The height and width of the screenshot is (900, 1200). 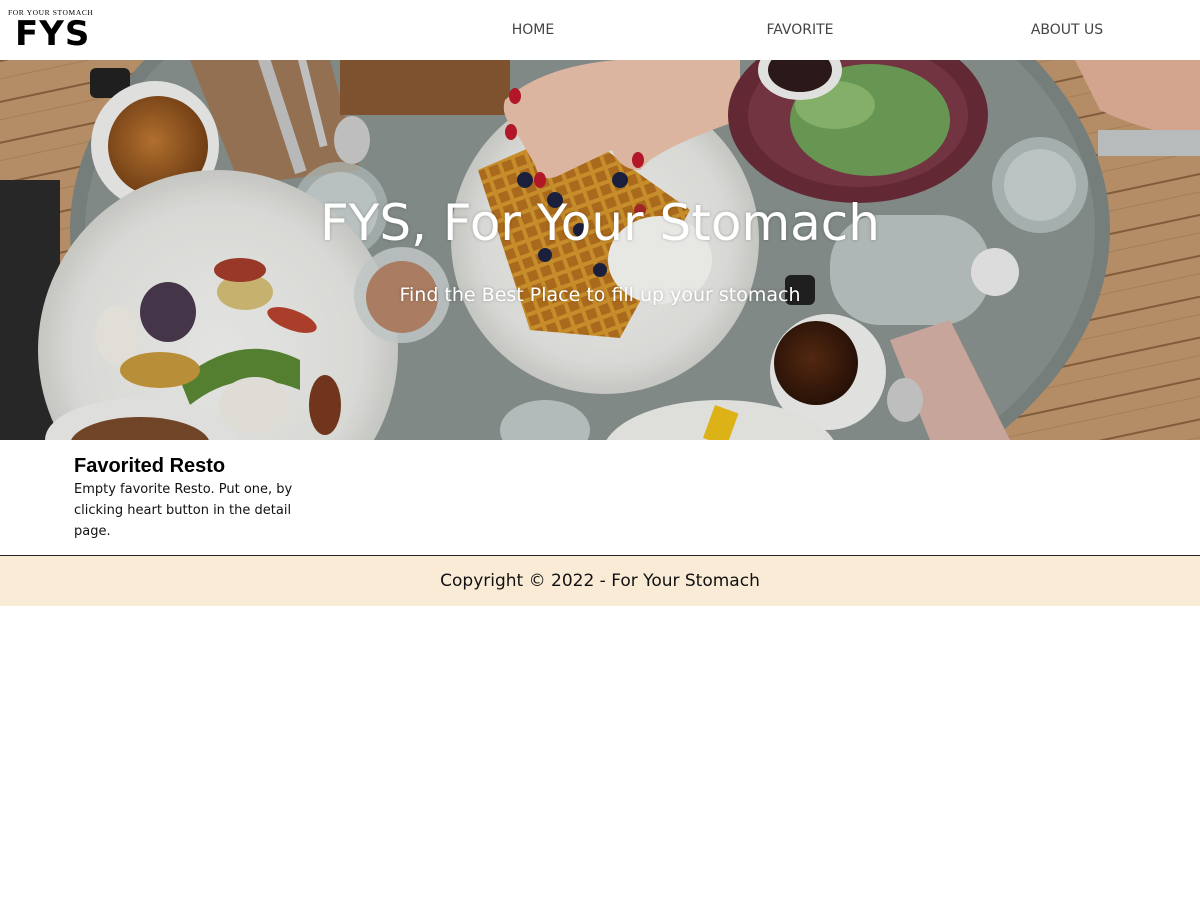 What do you see at coordinates (53, 34) in the screenshot?
I see `logo-text: FYS` at bounding box center [53, 34].